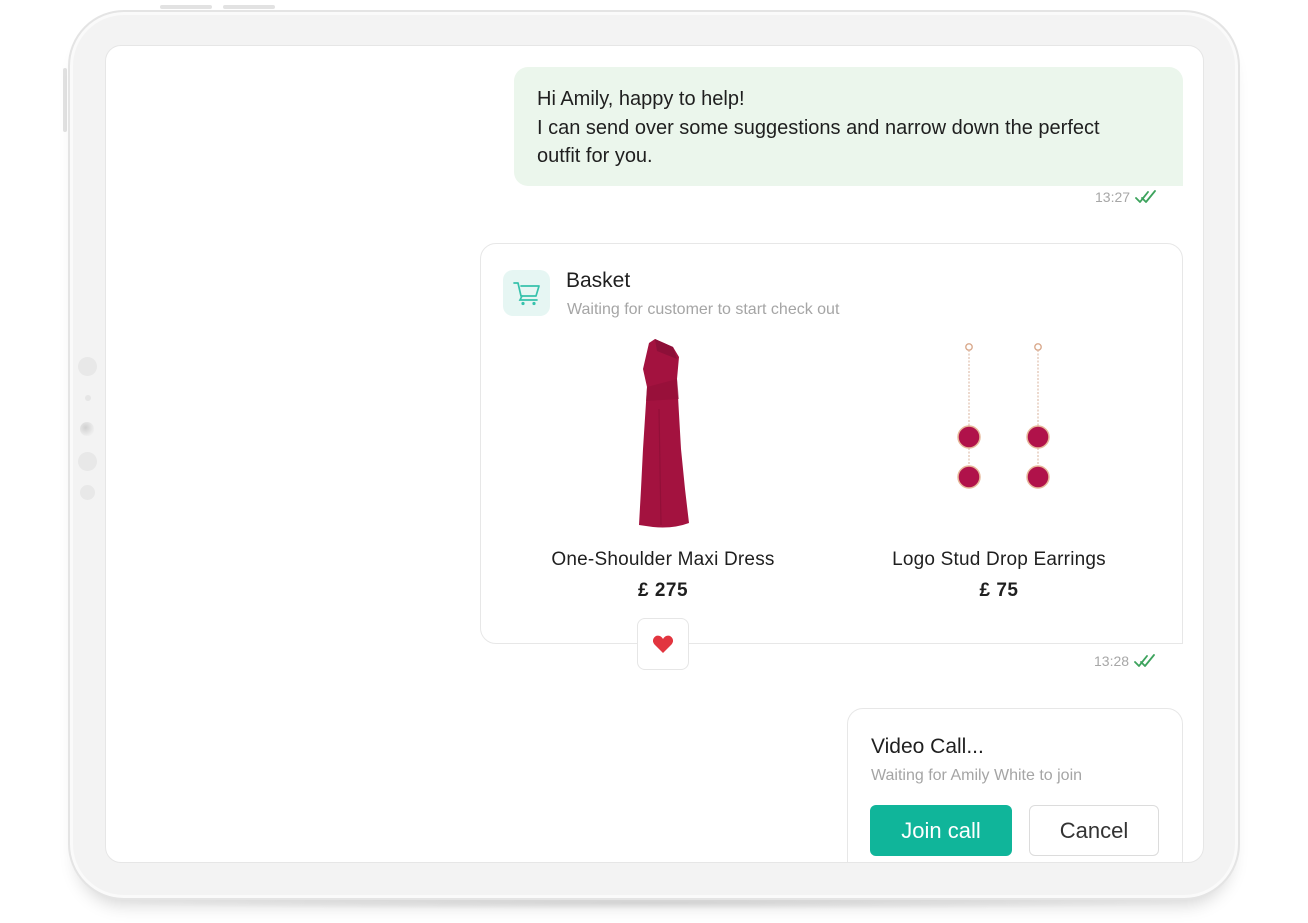 The image size is (1308, 923). Describe the element at coordinates (641, 99) in the screenshot. I see `message-line: Hi Amily, happy to help!` at that location.